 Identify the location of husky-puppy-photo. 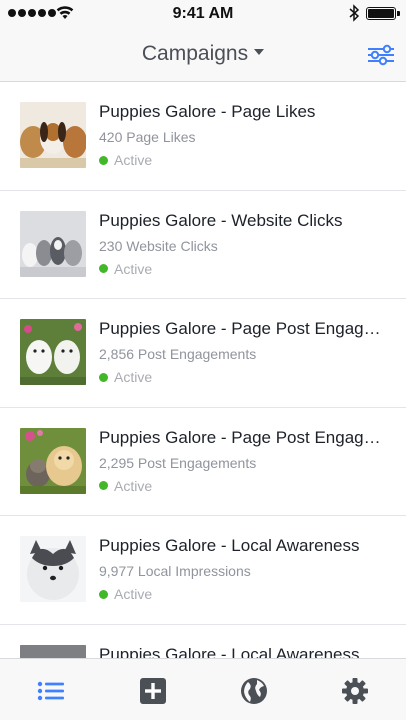
(53, 569).